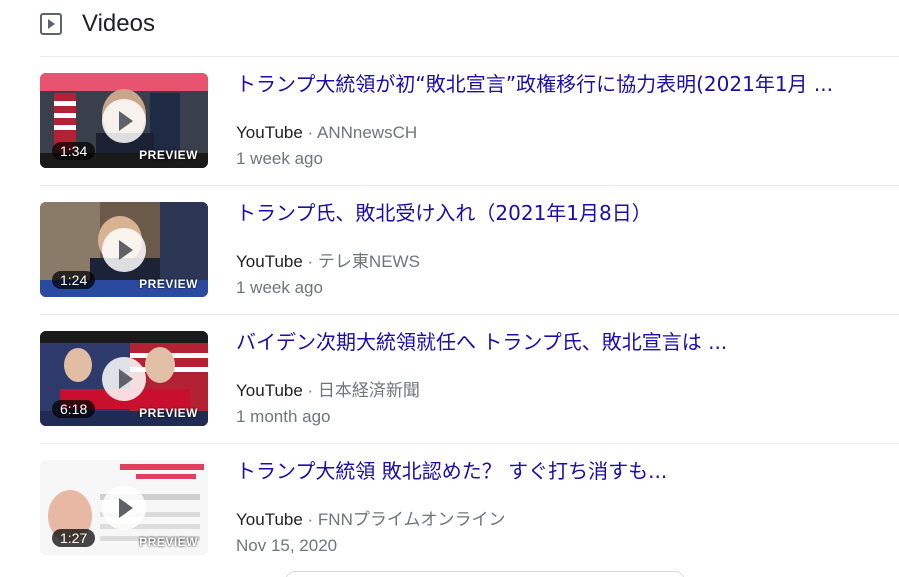 Image resolution: width=899 pixels, height=577 pixels. Describe the element at coordinates (118, 23) in the screenshot. I see `section-title: Videos` at that location.